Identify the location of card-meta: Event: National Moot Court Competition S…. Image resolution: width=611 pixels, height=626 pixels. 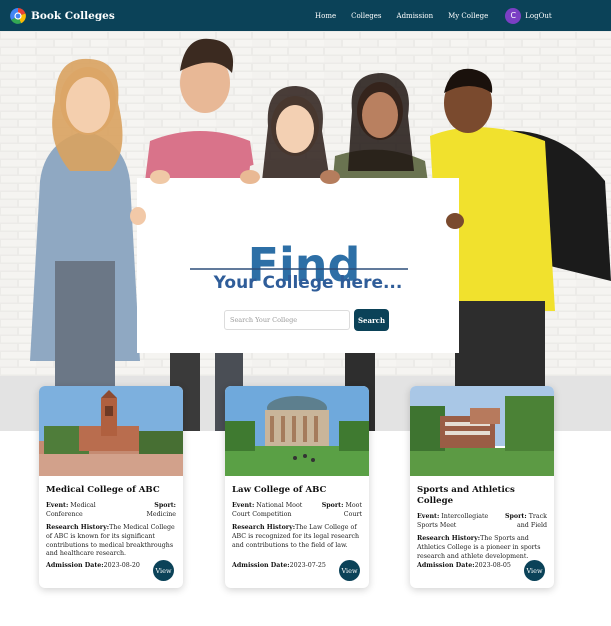
(297, 510).